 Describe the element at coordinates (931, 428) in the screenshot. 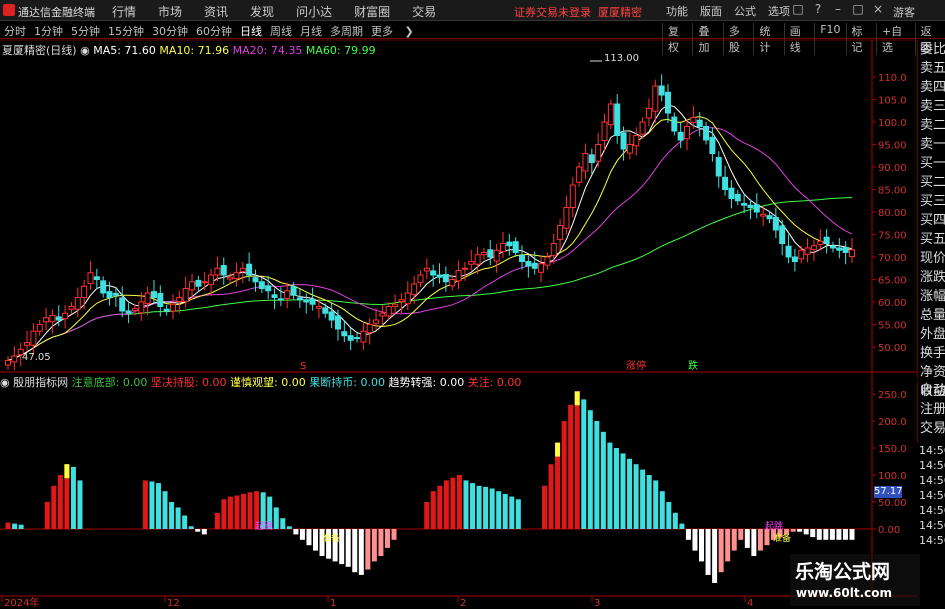

I see `side-item-trade: 交易` at that location.